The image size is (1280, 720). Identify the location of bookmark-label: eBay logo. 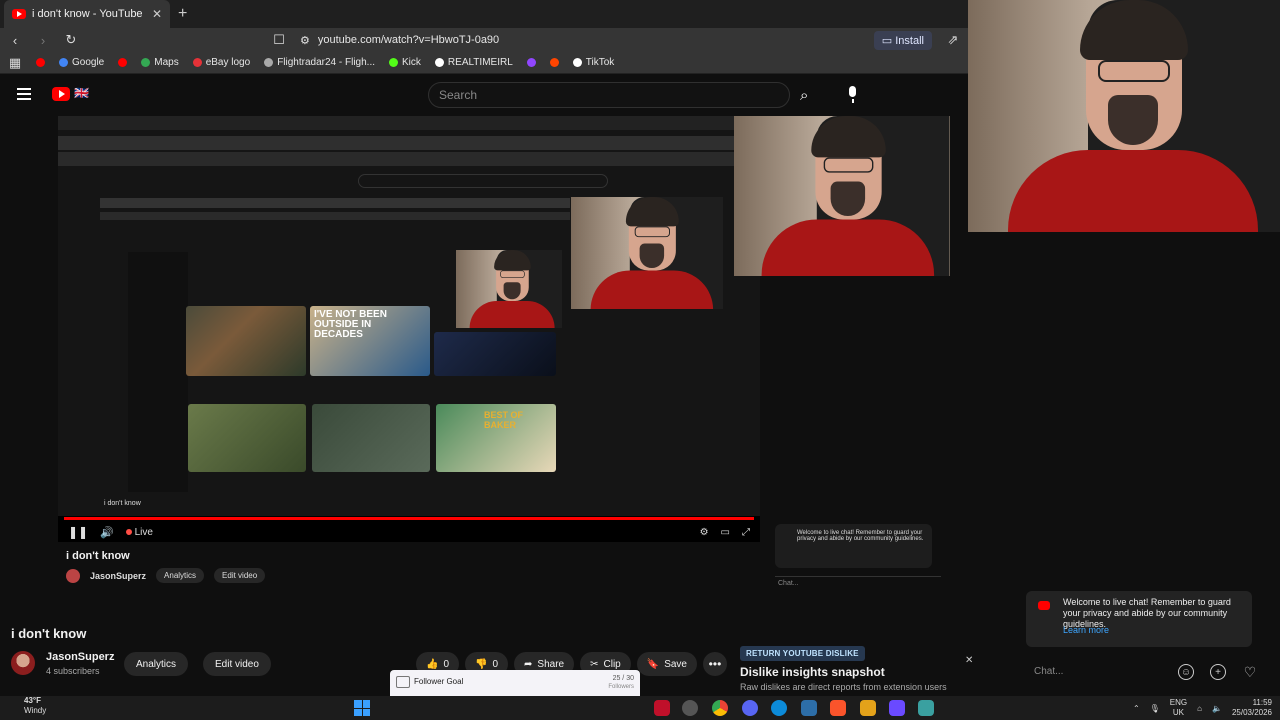
(228, 62).